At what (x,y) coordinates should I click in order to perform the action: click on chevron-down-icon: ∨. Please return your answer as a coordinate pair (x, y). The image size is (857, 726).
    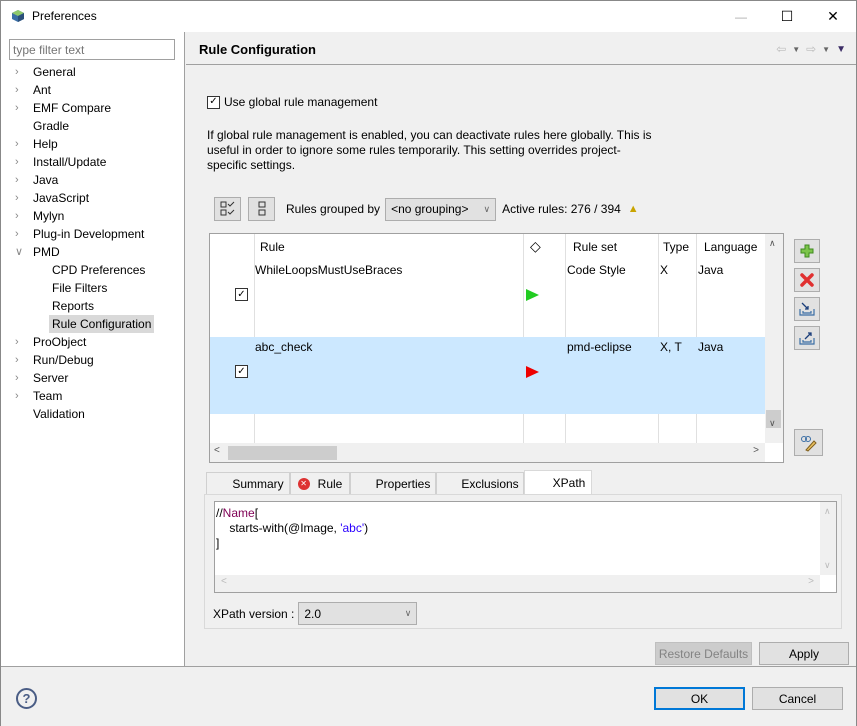
    Looking at the image, I should click on (20, 252).